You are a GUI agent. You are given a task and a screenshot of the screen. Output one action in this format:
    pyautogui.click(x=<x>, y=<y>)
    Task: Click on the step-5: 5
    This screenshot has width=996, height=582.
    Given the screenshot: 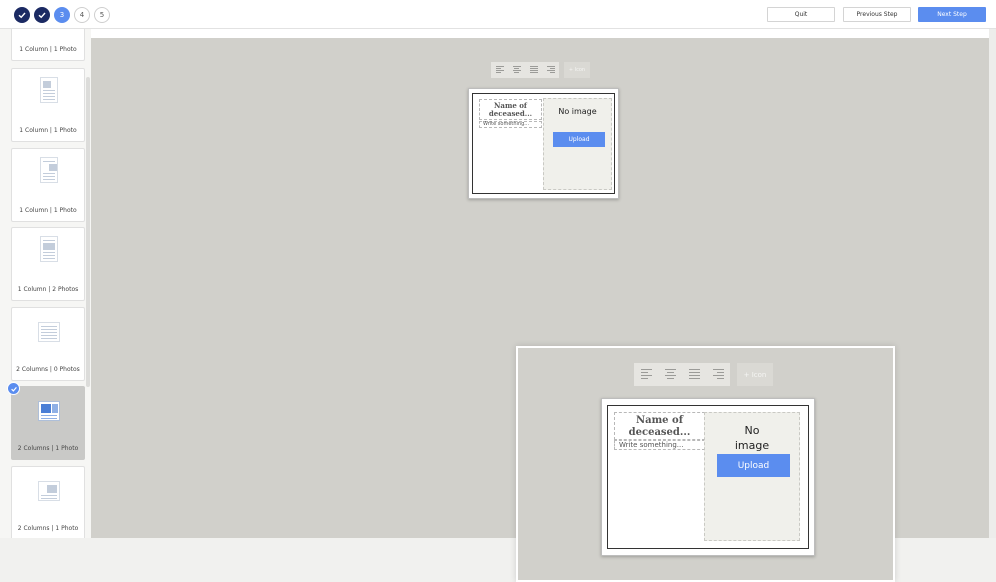 What is the action you would take?
    pyautogui.click(x=102, y=15)
    